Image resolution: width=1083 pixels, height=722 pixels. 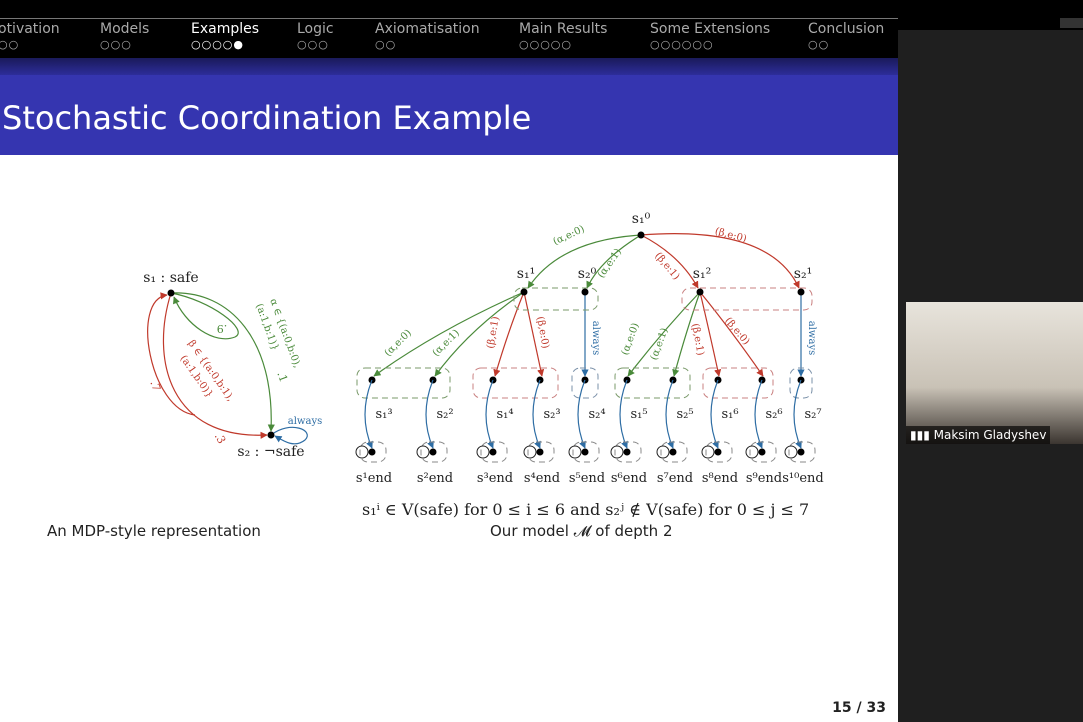 I want to click on edge-always-loop, so click(x=289, y=435).